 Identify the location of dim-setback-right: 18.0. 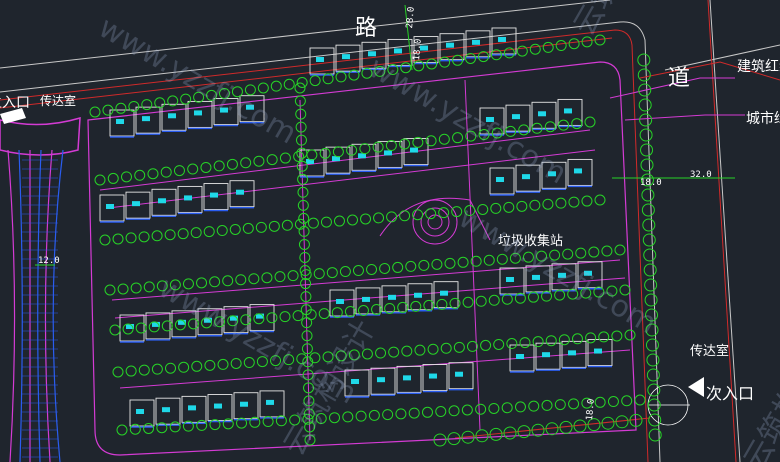
(651, 183).